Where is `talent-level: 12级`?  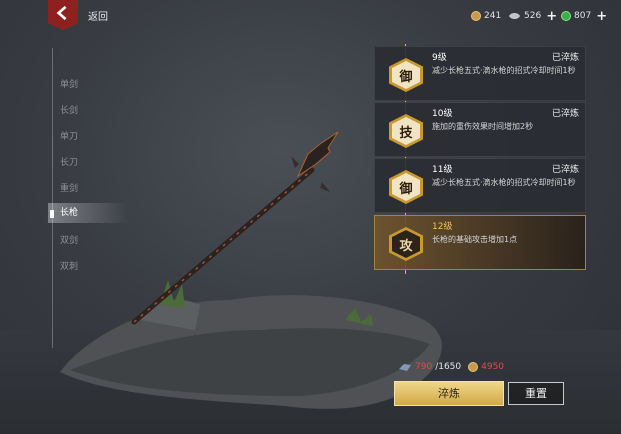 talent-level: 12级 is located at coordinates (442, 227).